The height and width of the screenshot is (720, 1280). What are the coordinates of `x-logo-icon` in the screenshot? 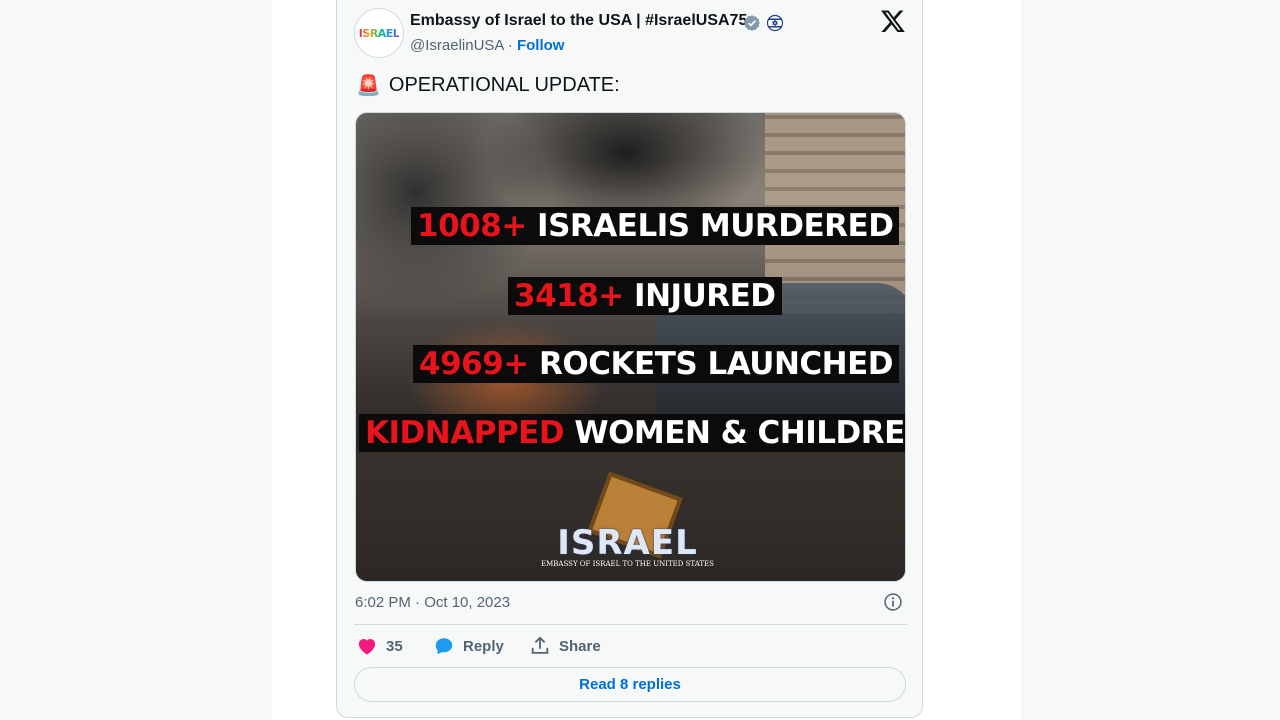 It's located at (893, 21).